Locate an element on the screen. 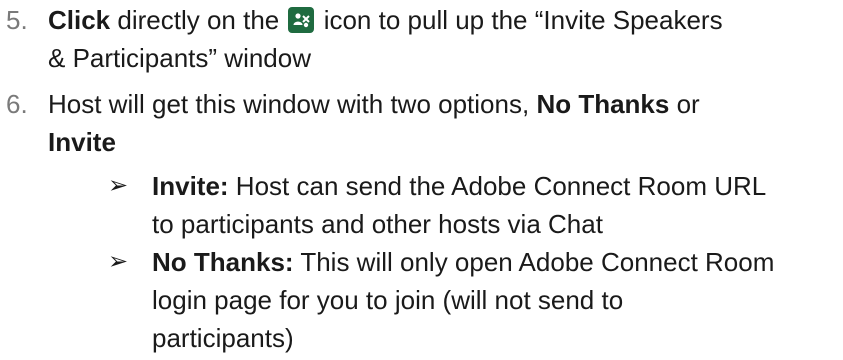  invite-participants-icon is located at coordinates (301, 20).